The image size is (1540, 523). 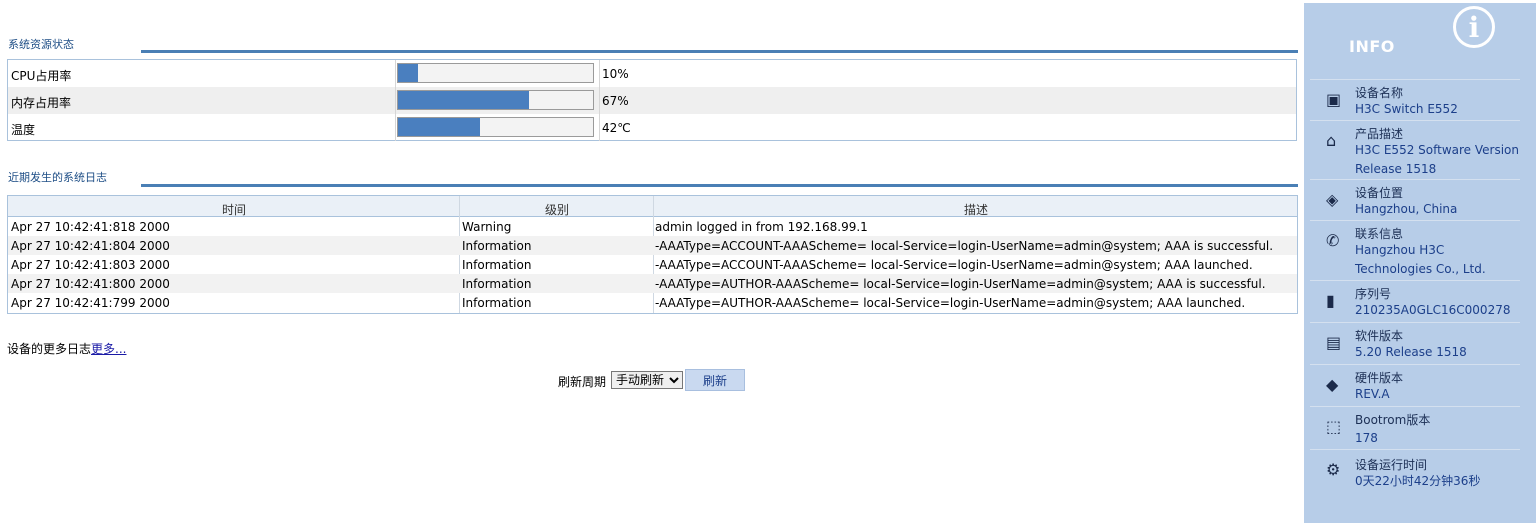 I want to click on bootrom-icon: ⬚, so click(x=1334, y=426).